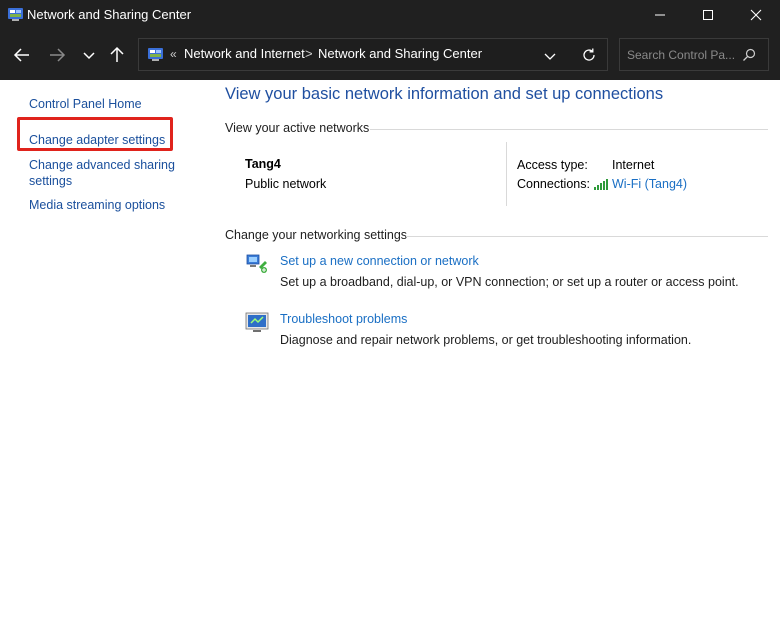 Image resolution: width=780 pixels, height=636 pixels. Describe the element at coordinates (649, 184) in the screenshot. I see `wifi-connection-link: Wi-Fi (Tang4)` at that location.